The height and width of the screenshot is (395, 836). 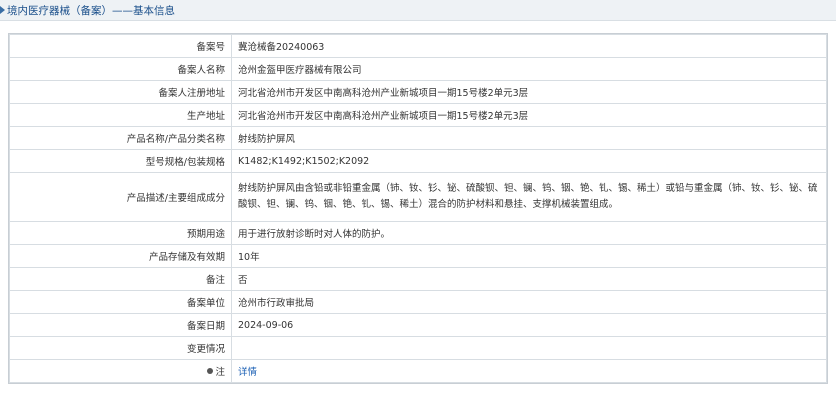 I want to click on table-row: 备注 否, so click(x=418, y=279).